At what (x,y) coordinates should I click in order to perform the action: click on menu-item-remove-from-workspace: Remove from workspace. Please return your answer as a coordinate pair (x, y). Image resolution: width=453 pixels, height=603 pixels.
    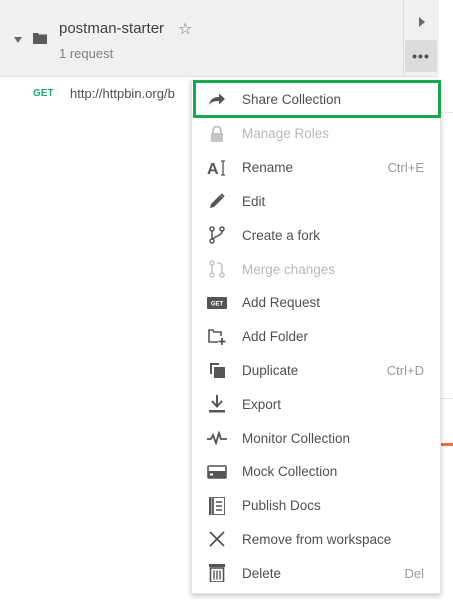
    Looking at the image, I should click on (316, 540).